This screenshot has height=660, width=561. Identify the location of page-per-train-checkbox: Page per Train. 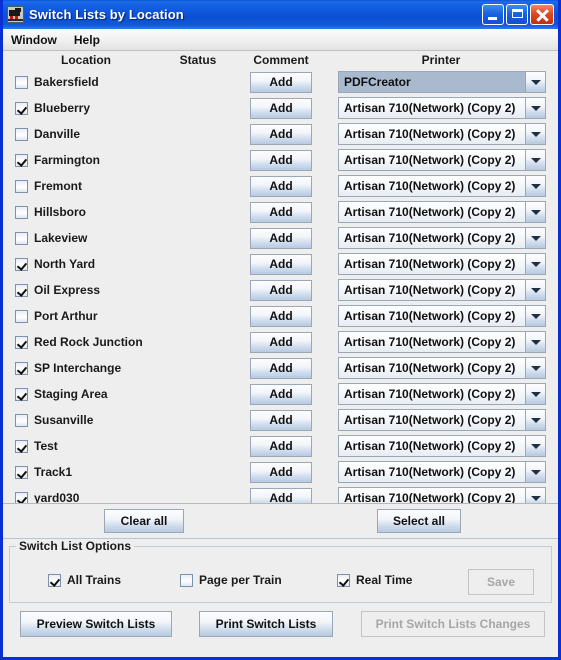
(231, 580).